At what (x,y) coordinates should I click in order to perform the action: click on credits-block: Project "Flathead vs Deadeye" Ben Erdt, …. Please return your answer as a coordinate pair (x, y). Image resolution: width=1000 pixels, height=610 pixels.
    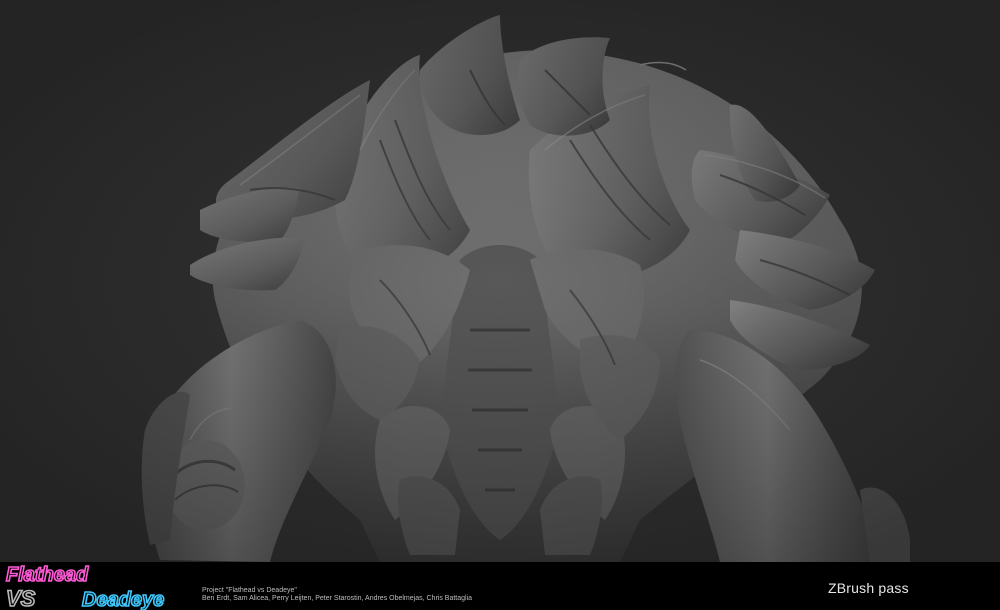
    Looking at the image, I should click on (337, 595).